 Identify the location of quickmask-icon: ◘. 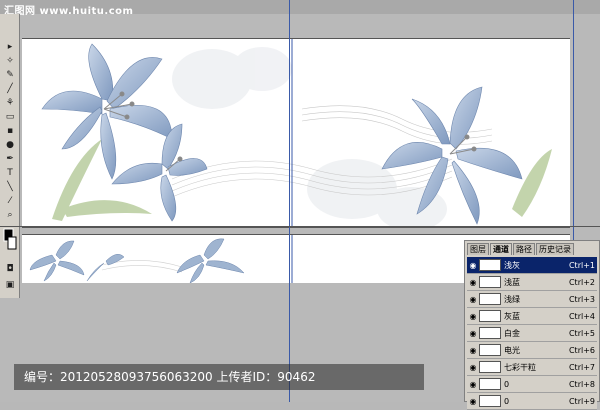
(10, 269).